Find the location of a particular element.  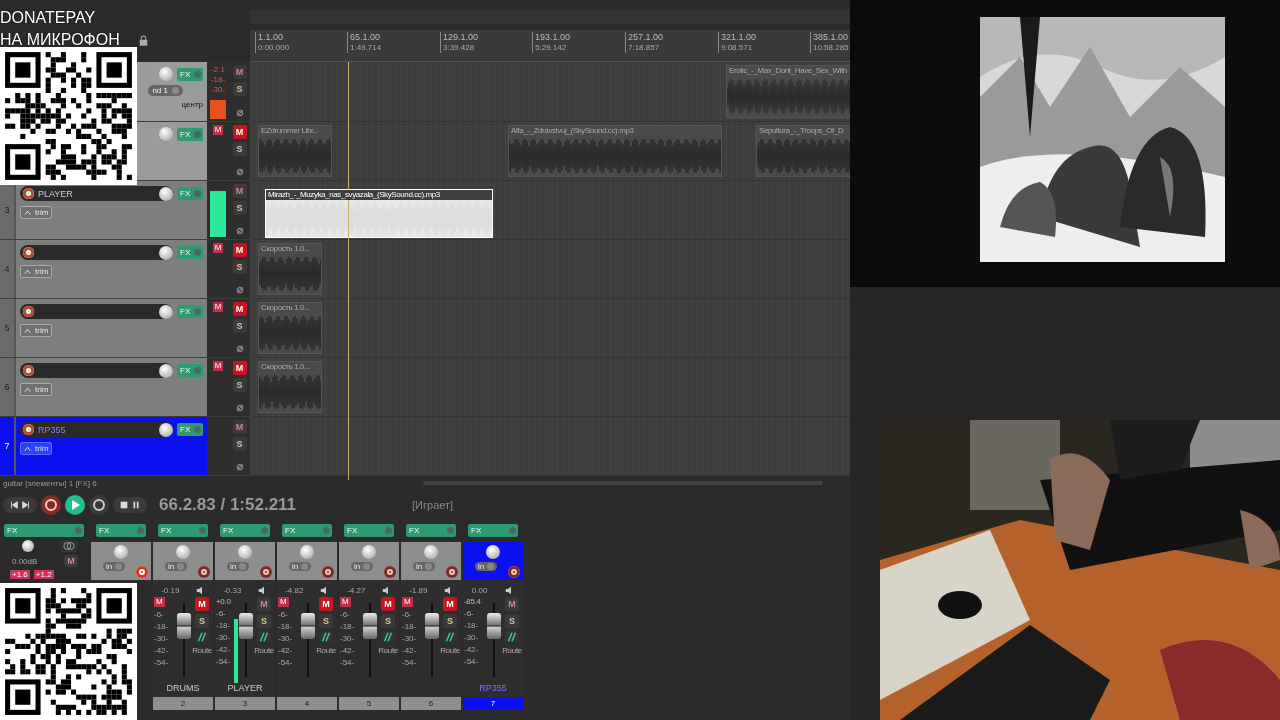

track-name-field: PLAYER is located at coordinates (96, 193).